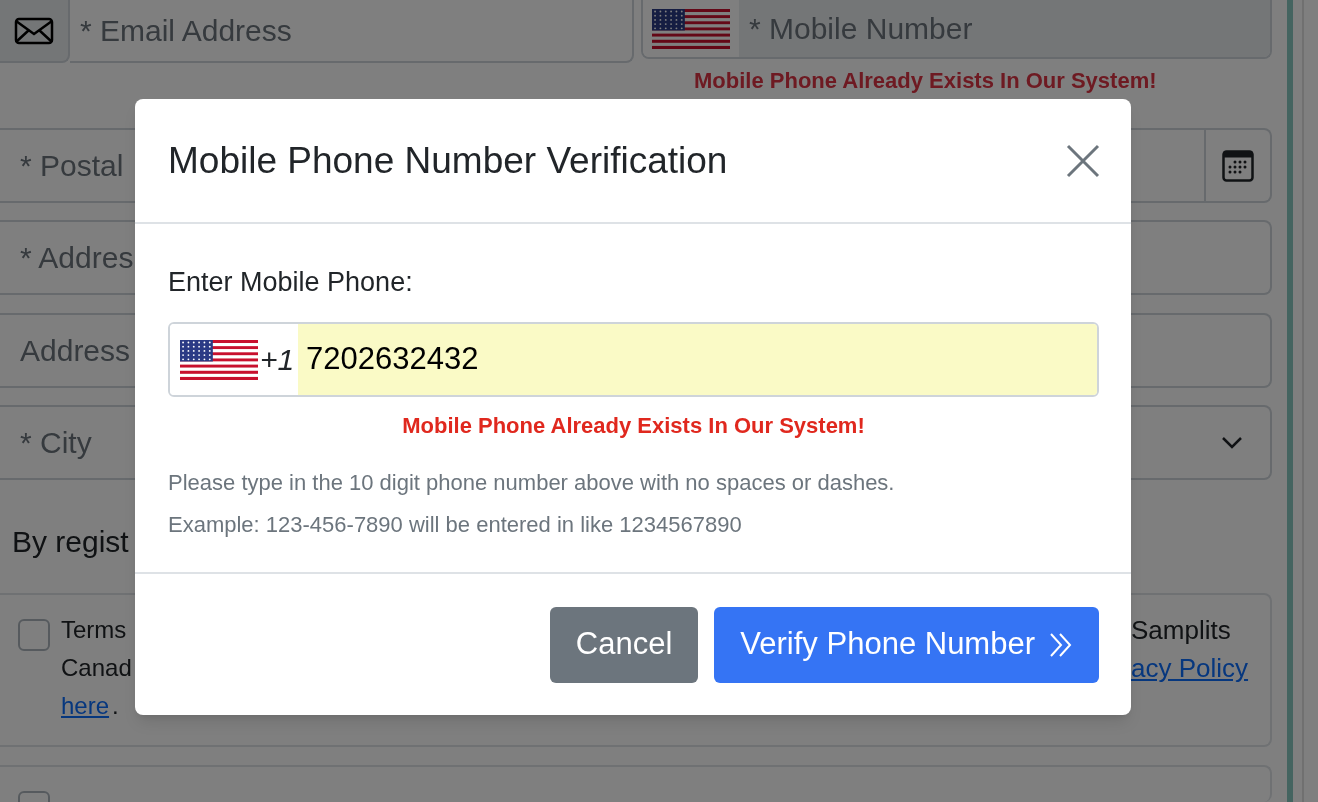 This screenshot has height=802, width=1318. What do you see at coordinates (94, 630) in the screenshot?
I see `agreement-text: Terms` at bounding box center [94, 630].